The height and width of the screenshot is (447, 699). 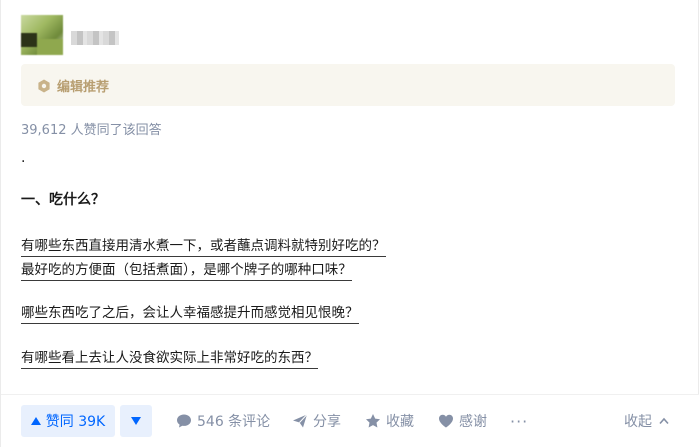 I want to click on favorite-label: 收藏, so click(x=400, y=422).